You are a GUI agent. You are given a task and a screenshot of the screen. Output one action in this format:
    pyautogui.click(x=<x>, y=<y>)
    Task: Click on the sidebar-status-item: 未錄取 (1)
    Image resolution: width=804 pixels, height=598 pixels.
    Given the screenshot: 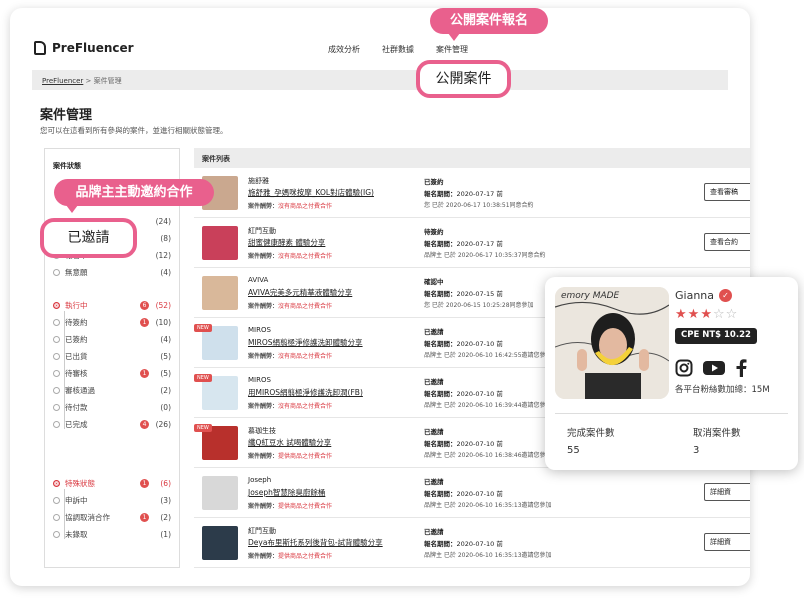 What is the action you would take?
    pyautogui.click(x=115, y=534)
    